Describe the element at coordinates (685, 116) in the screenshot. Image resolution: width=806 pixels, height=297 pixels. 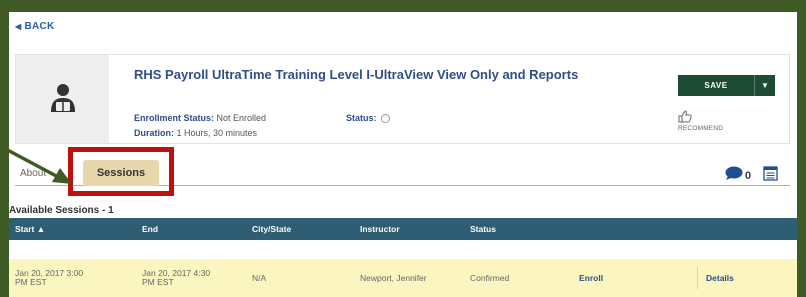
I see `thumbs-up-icon` at that location.